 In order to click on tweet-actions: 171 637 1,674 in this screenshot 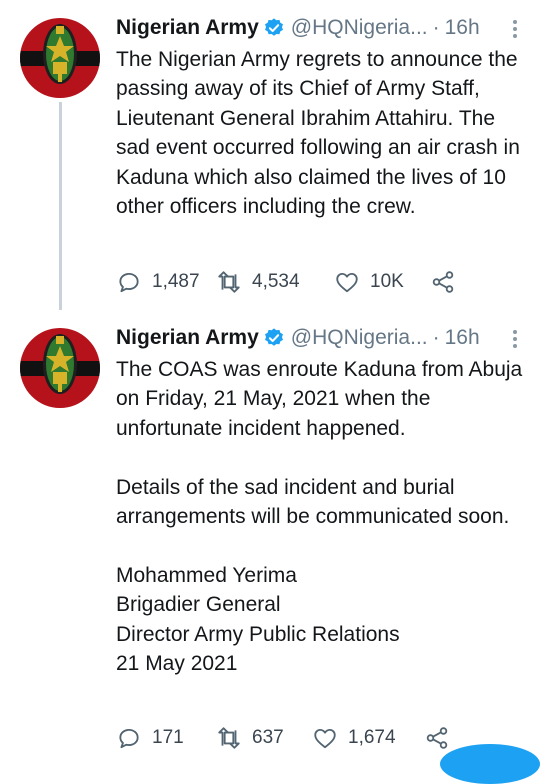, I will do `click(288, 738)`.